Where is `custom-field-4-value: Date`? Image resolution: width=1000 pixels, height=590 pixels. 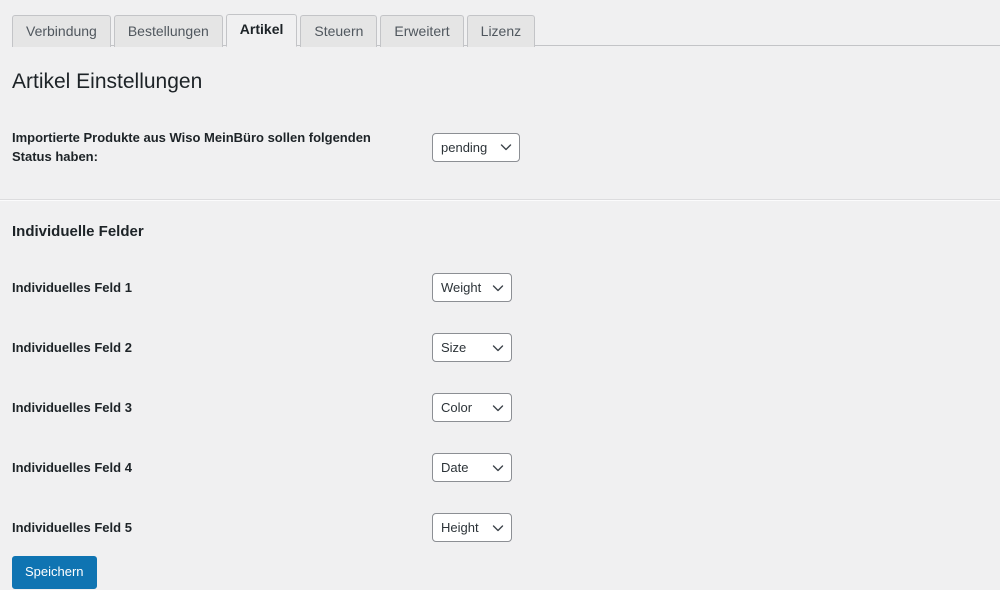
custom-field-4-value: Date is located at coordinates (455, 468).